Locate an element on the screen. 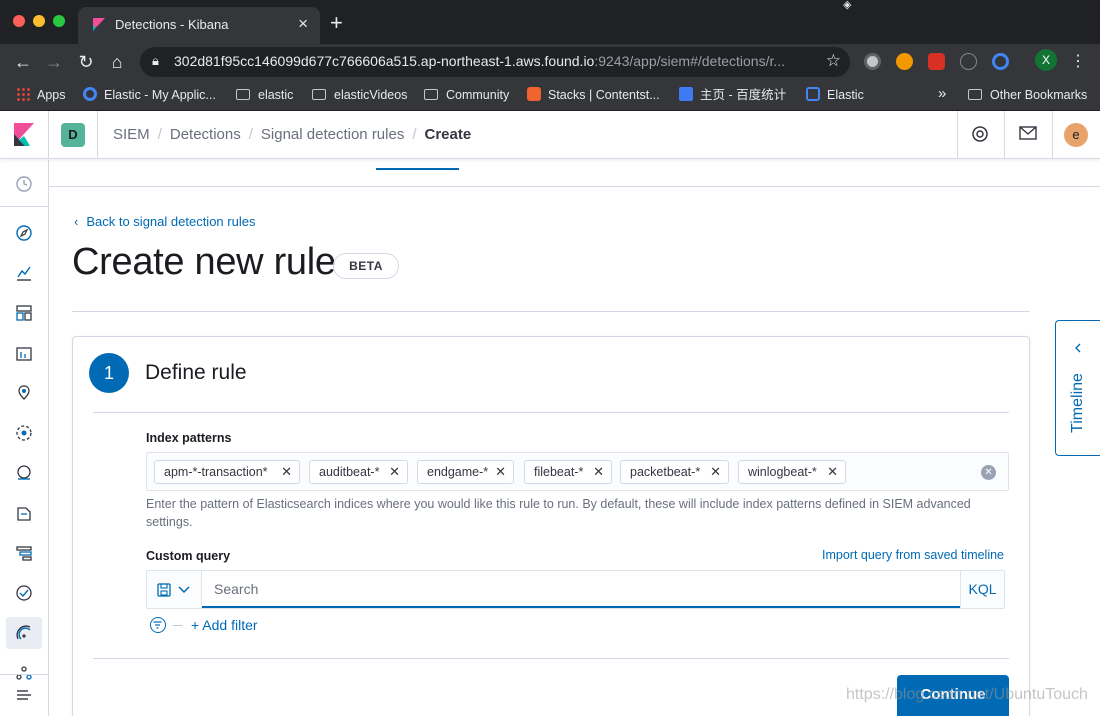  search-input: Search is located at coordinates (581, 589).